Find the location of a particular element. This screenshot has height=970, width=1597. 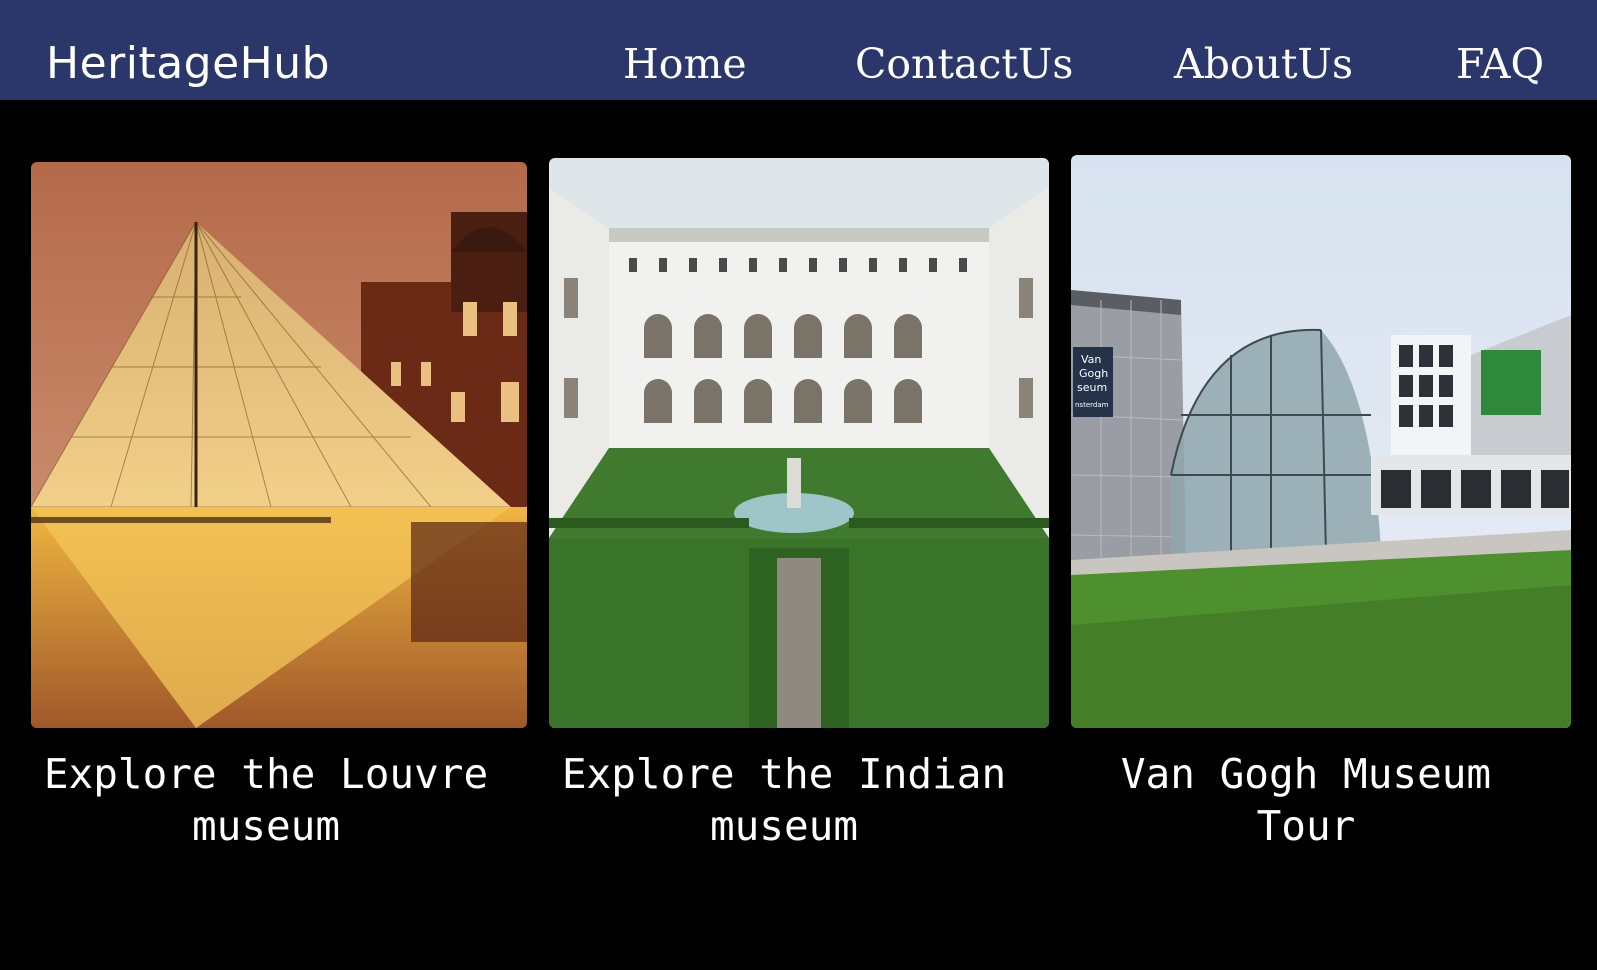

svg-text: seum is located at coordinates (1092, 387).